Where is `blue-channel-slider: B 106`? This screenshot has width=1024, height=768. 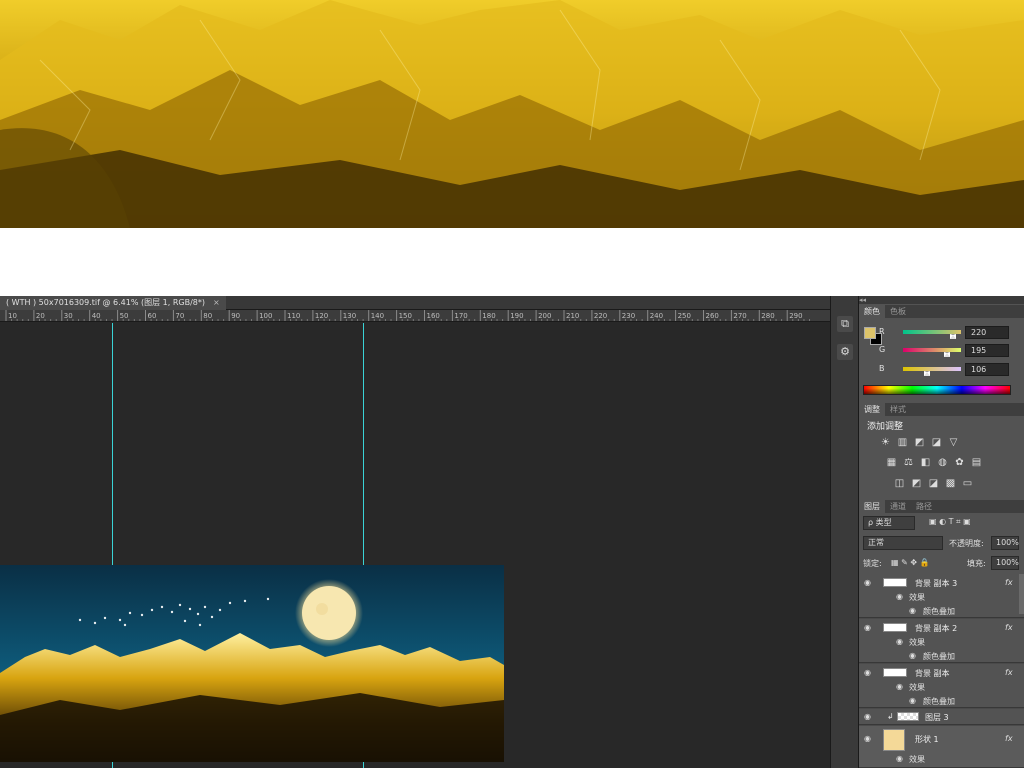 blue-channel-slider: B 106 is located at coordinates (951, 370).